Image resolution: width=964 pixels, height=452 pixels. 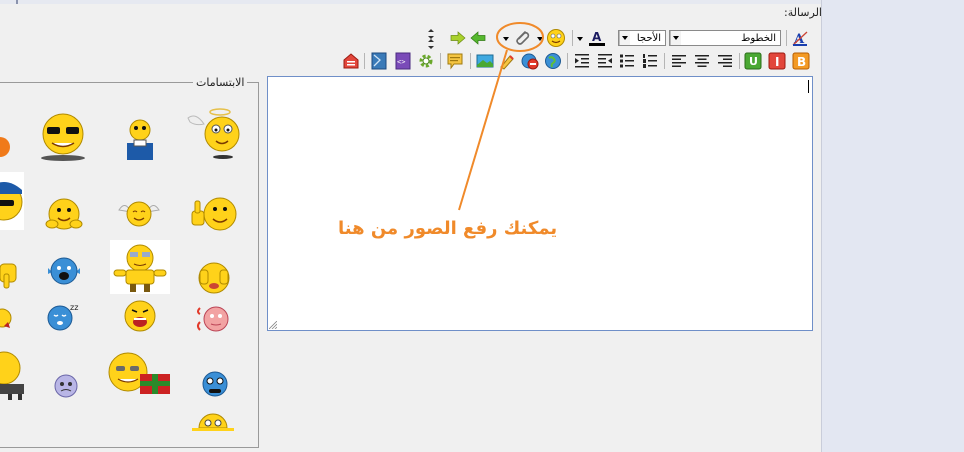 What do you see at coordinates (5, 147) in the screenshot?
I see `wave-smiley-icon` at bounding box center [5, 147].